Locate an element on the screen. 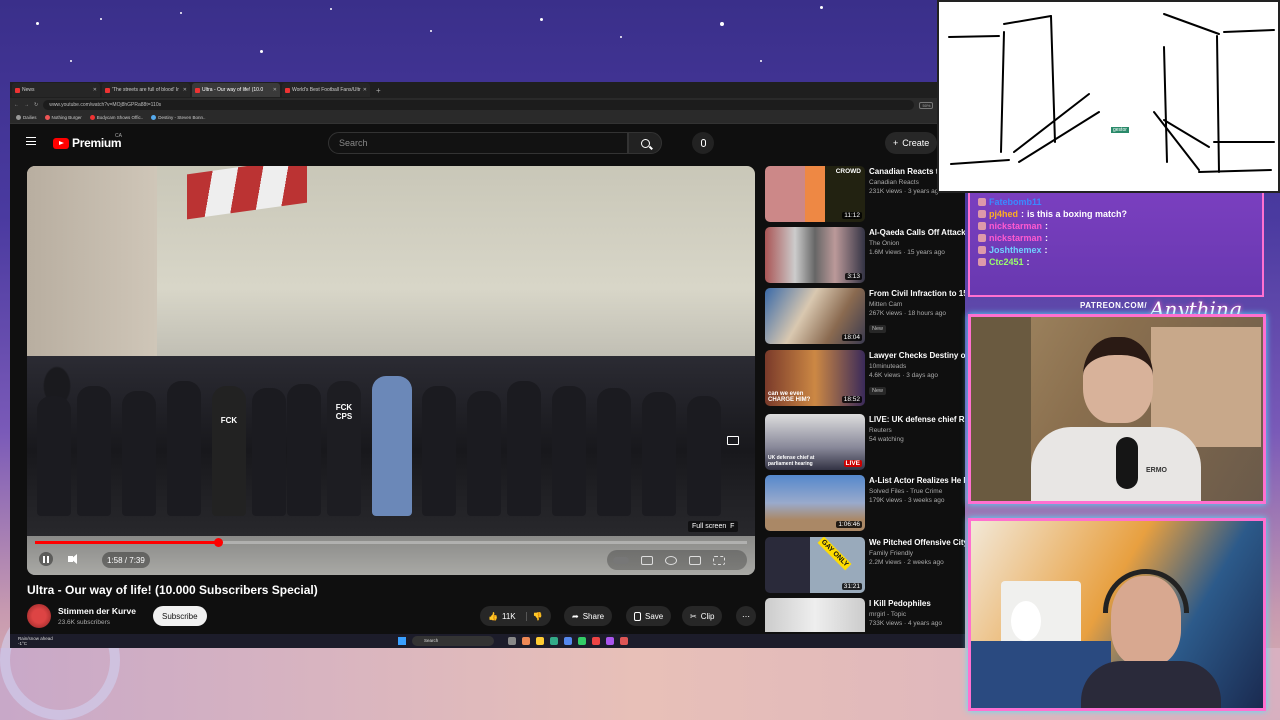 This screenshot has width=1280, height=720. microphone-icon is located at coordinates (703, 143).